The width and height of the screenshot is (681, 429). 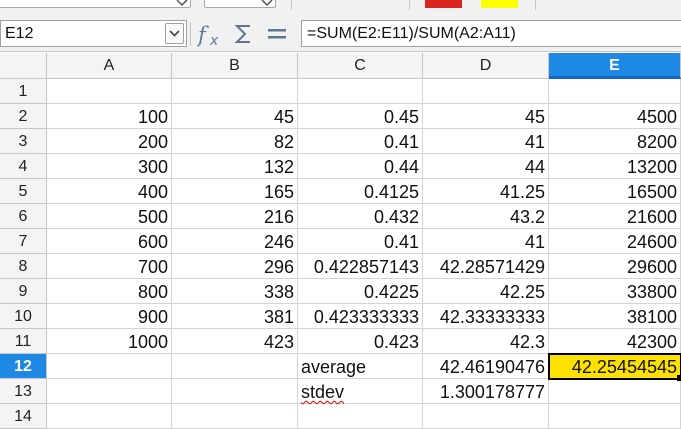 What do you see at coordinates (360, 366) in the screenshot?
I see `cell-c12: average` at bounding box center [360, 366].